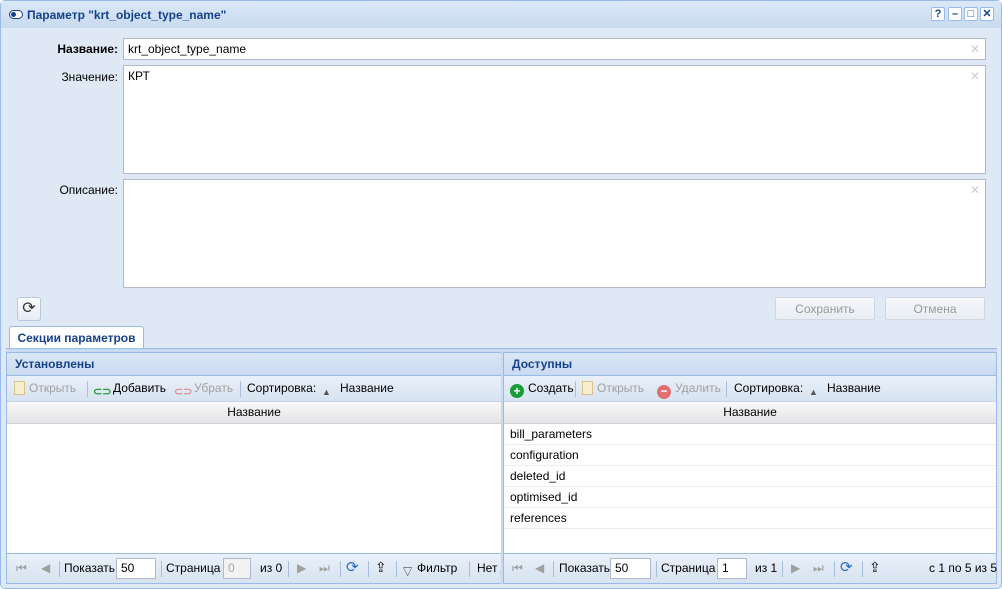 This screenshot has height=589, width=1002. What do you see at coordinates (750, 518) in the screenshot?
I see `list-item: references` at bounding box center [750, 518].